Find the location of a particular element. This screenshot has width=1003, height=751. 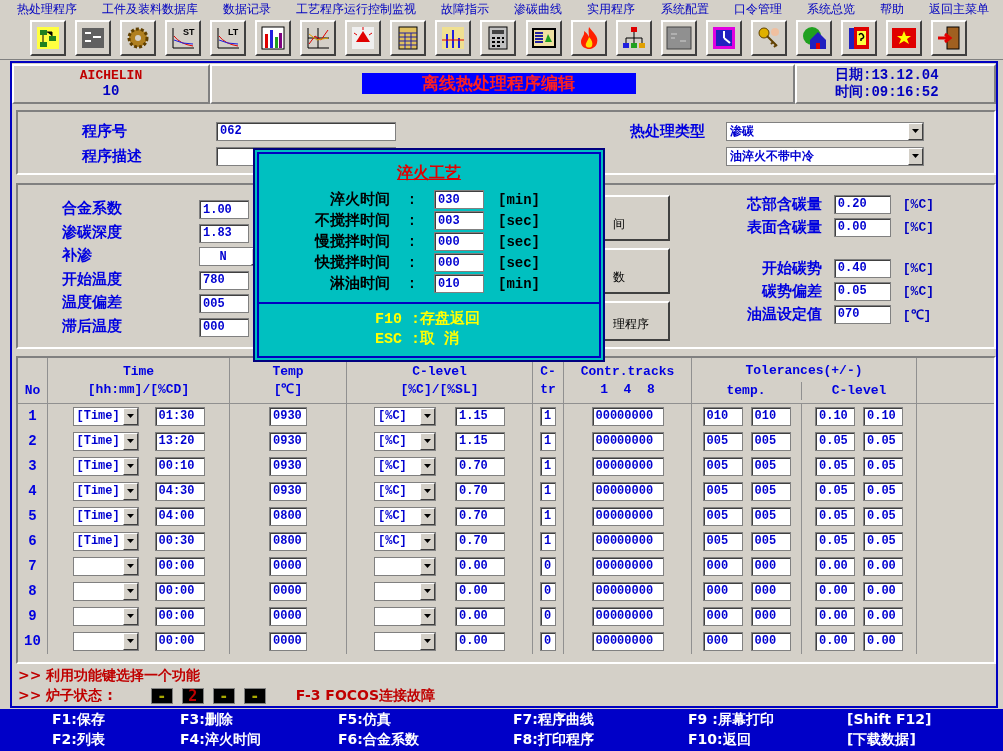

input-field: 00:30 is located at coordinates (179, 541).